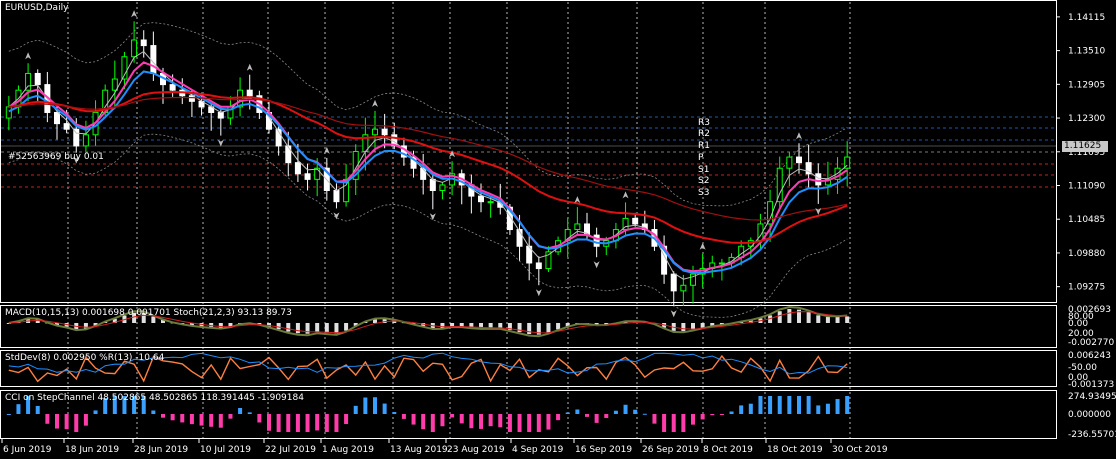  What do you see at coordinates (161, 450) in the screenshot?
I see `time-axis-label: 28 Jun 2019` at bounding box center [161, 450].